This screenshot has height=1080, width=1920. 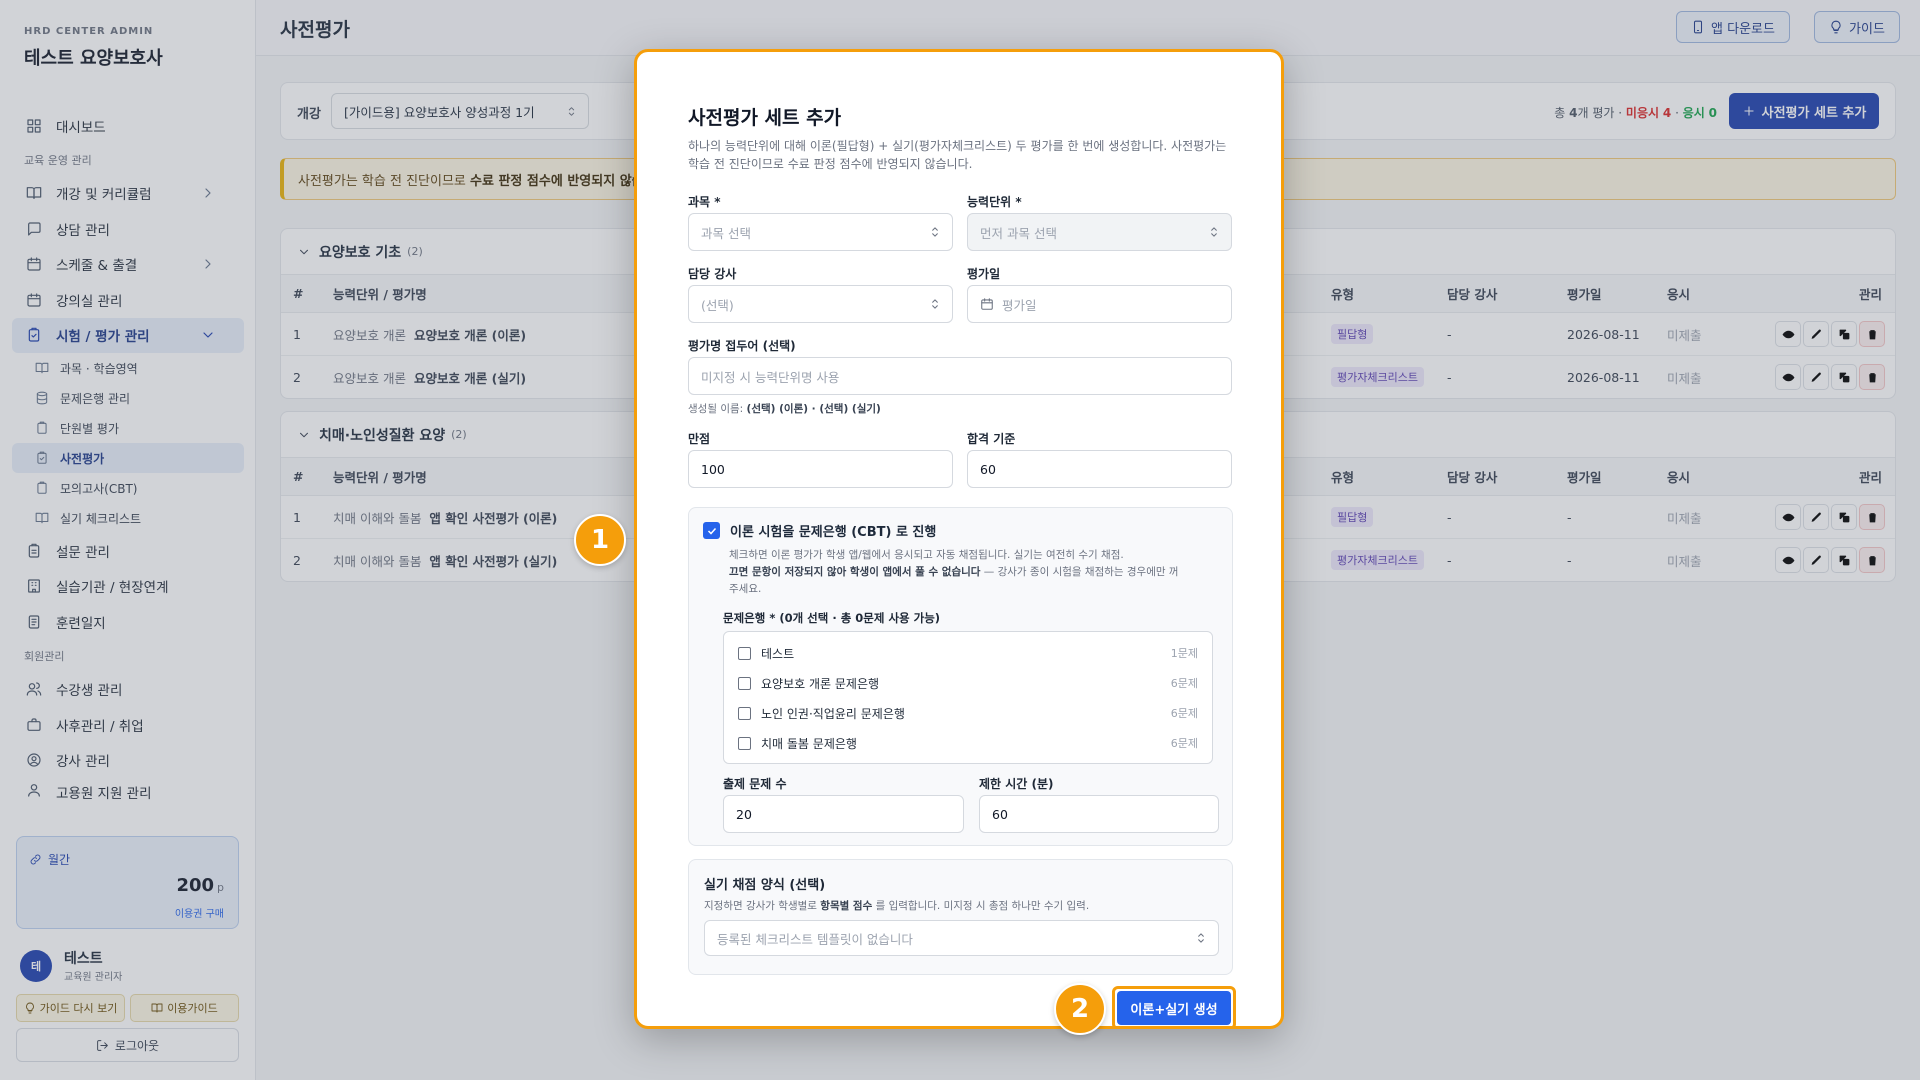 I want to click on practical-desc-post: 를 입력합니다. 미지정 시 총점 하나만 수기 입력., so click(x=982, y=906).